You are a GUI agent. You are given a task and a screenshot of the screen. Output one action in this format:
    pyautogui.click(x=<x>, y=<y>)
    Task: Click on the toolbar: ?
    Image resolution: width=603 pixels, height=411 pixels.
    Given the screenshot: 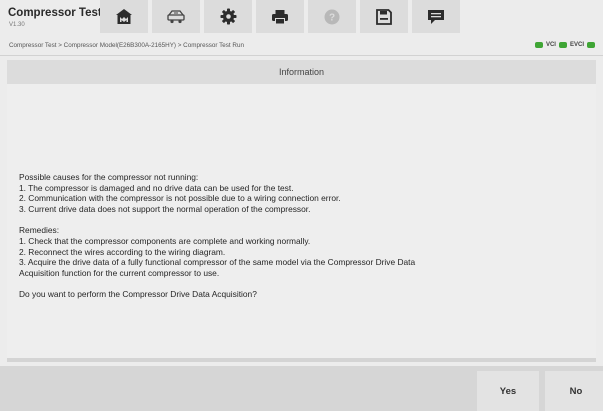 What is the action you would take?
    pyautogui.click(x=282, y=16)
    